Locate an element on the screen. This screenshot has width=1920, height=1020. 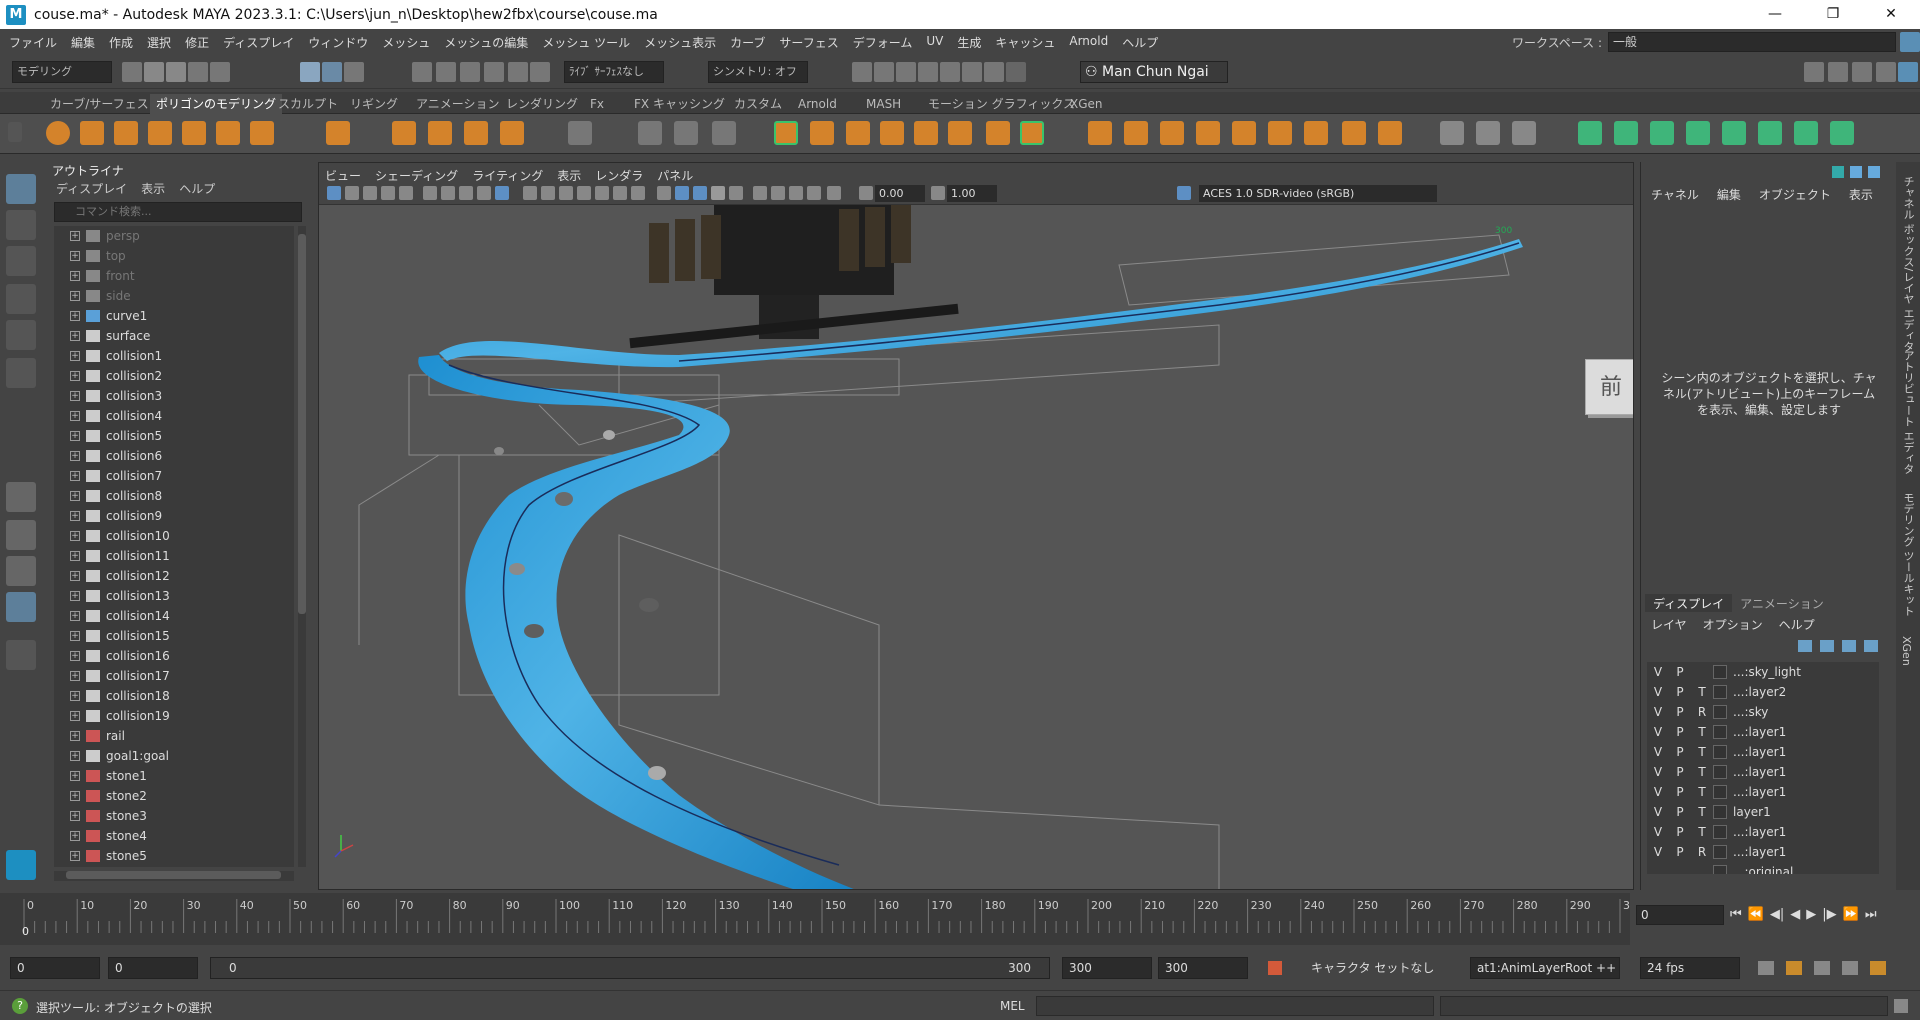
outliner-row: + stone5 is located at coordinates (174, 856).